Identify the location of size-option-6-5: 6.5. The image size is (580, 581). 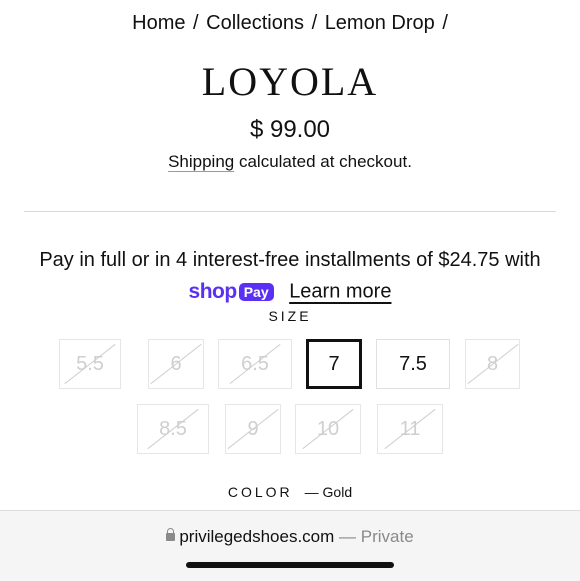
(255, 364).